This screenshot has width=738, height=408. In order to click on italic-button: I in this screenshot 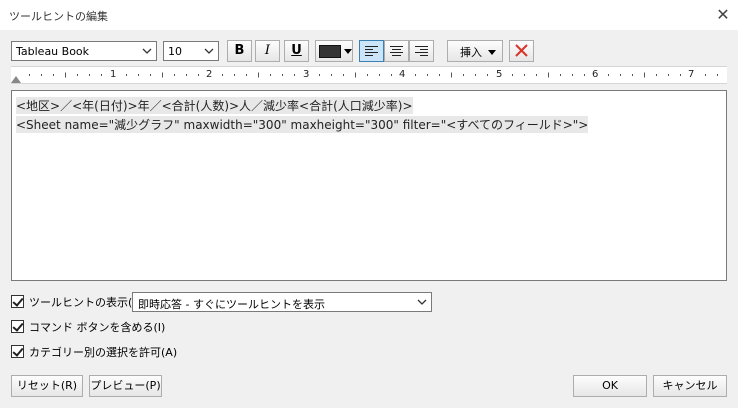, I will do `click(267, 51)`.